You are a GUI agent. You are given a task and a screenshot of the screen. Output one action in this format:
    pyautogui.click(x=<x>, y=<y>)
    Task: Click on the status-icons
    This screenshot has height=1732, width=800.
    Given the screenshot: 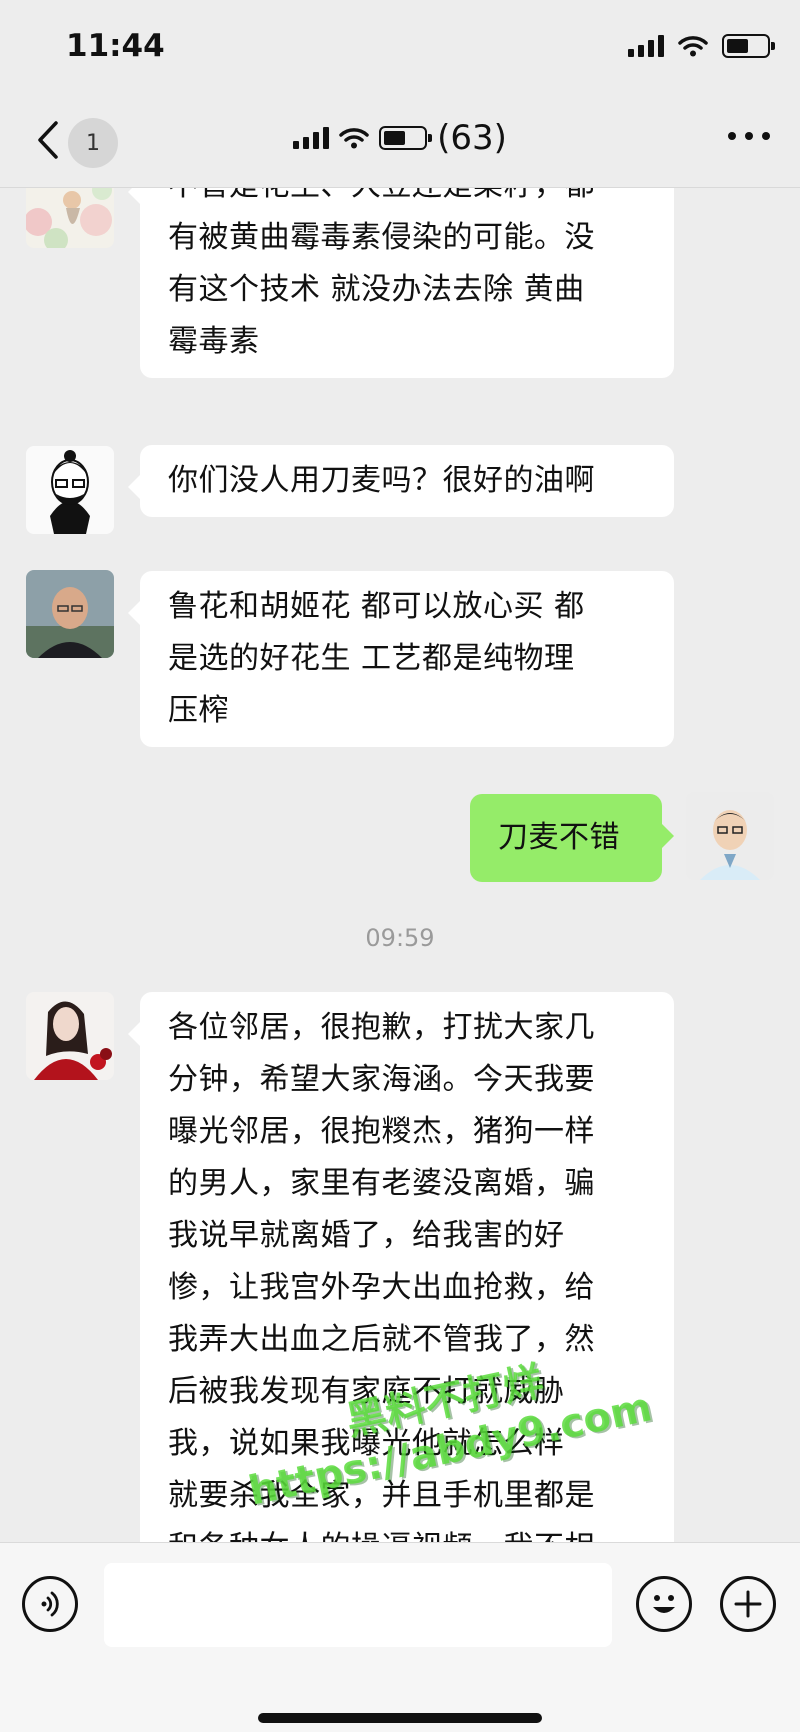 What is the action you would take?
    pyautogui.click(x=701, y=46)
    